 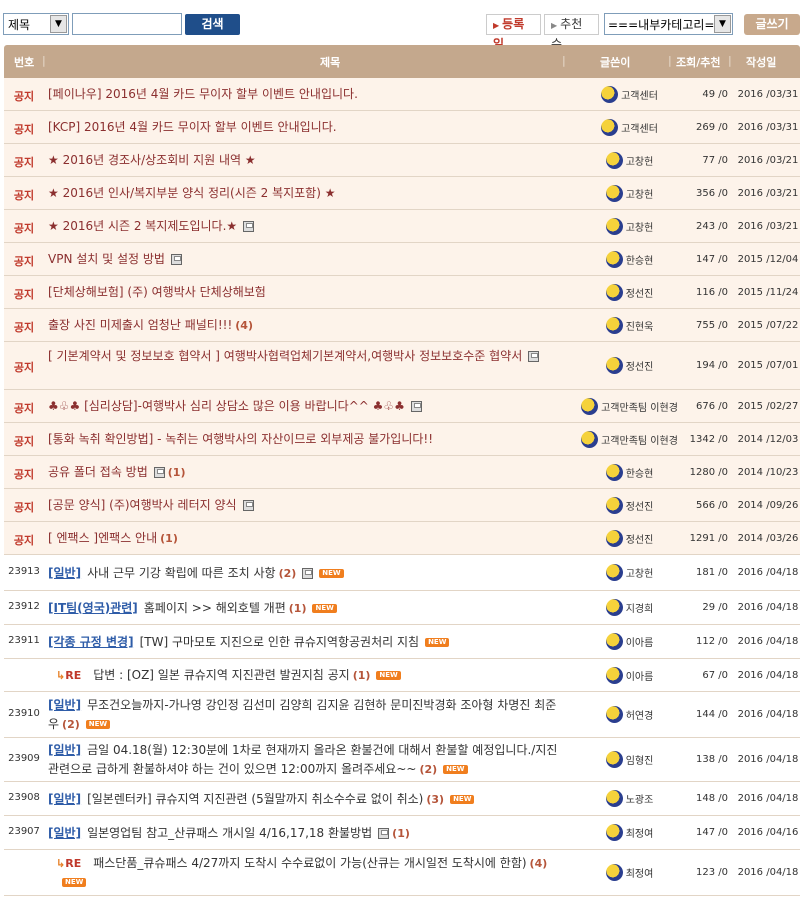 What do you see at coordinates (629, 798) in the screenshot?
I see `post-author: 노광조` at bounding box center [629, 798].